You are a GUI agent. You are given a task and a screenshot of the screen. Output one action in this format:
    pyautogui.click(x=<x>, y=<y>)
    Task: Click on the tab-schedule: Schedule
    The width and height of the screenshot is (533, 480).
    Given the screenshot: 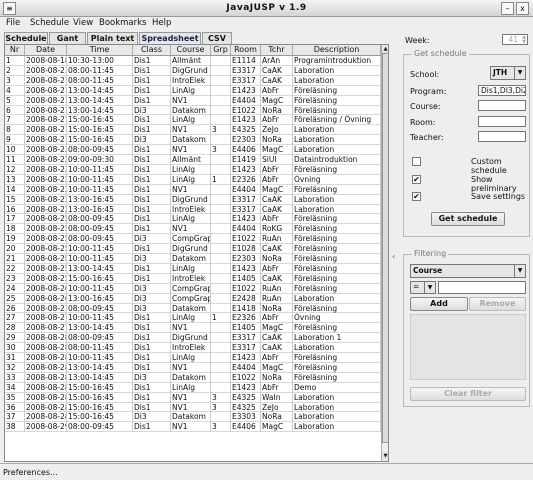 What is the action you would take?
    pyautogui.click(x=26, y=38)
    